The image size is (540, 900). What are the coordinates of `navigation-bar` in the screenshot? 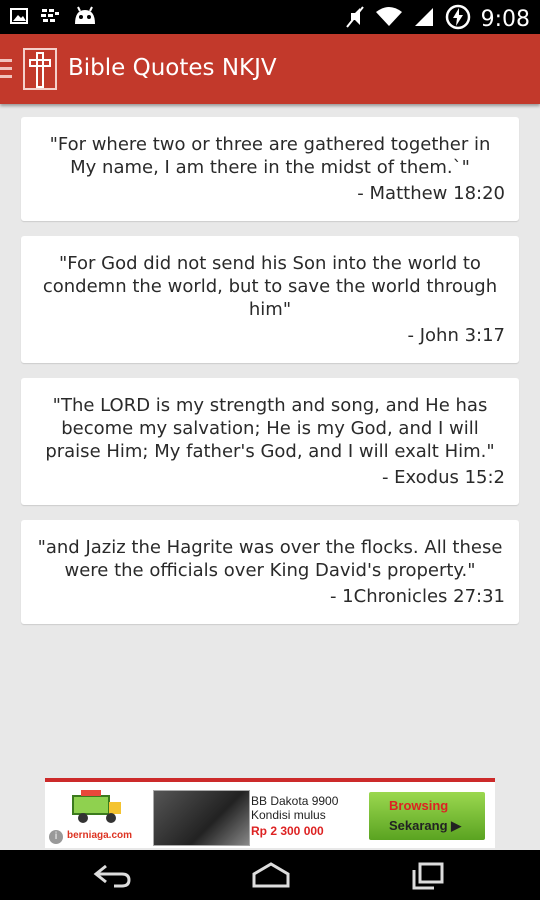 It's located at (270, 875).